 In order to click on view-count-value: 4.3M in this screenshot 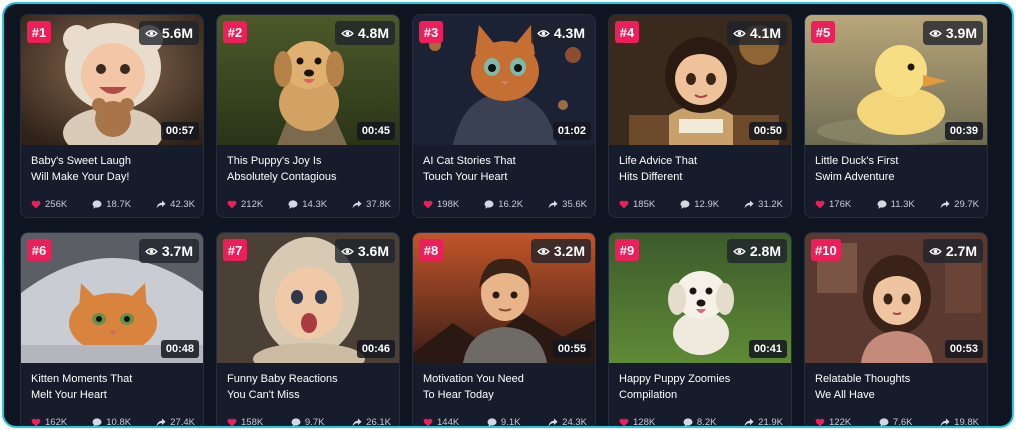, I will do `click(569, 33)`.